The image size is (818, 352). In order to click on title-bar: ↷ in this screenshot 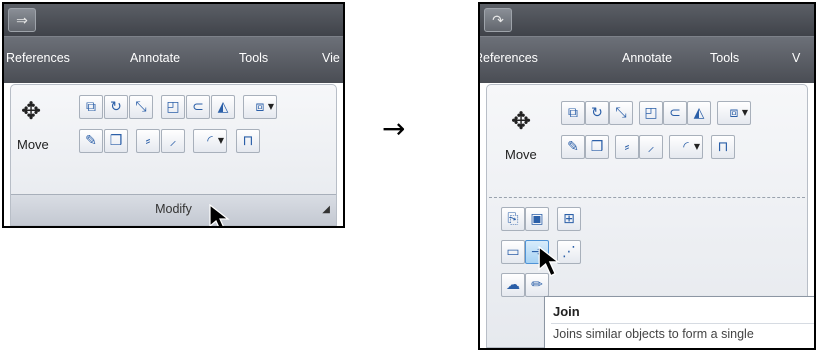, I will do `click(647, 20)`.